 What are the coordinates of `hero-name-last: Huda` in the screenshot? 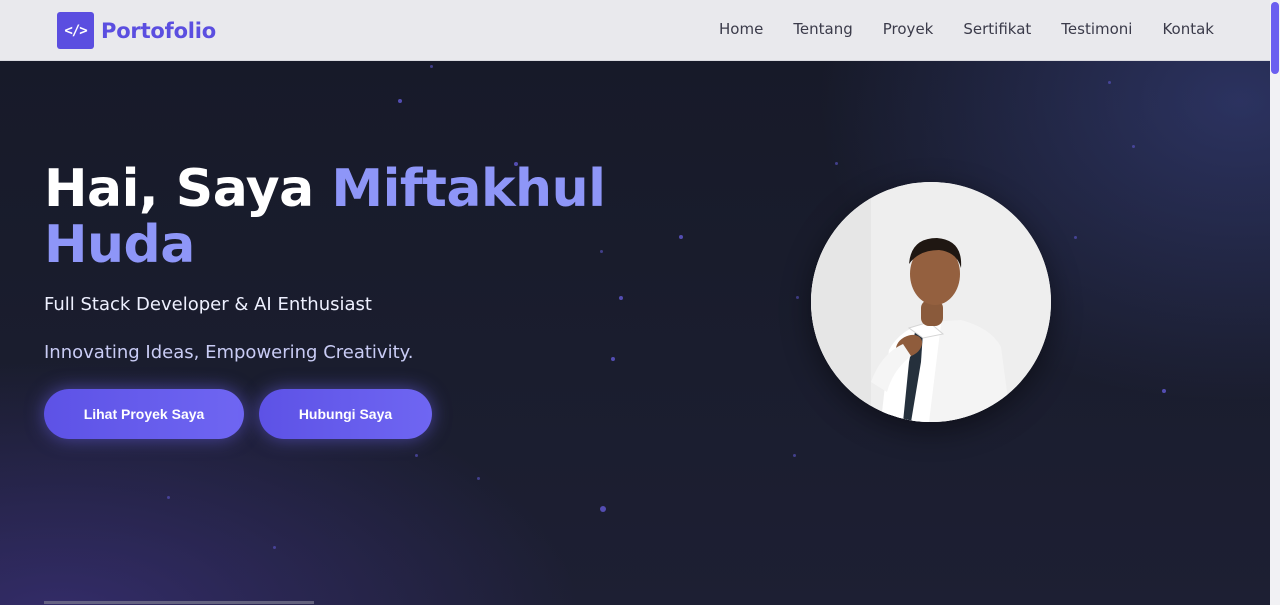 It's located at (119, 245).